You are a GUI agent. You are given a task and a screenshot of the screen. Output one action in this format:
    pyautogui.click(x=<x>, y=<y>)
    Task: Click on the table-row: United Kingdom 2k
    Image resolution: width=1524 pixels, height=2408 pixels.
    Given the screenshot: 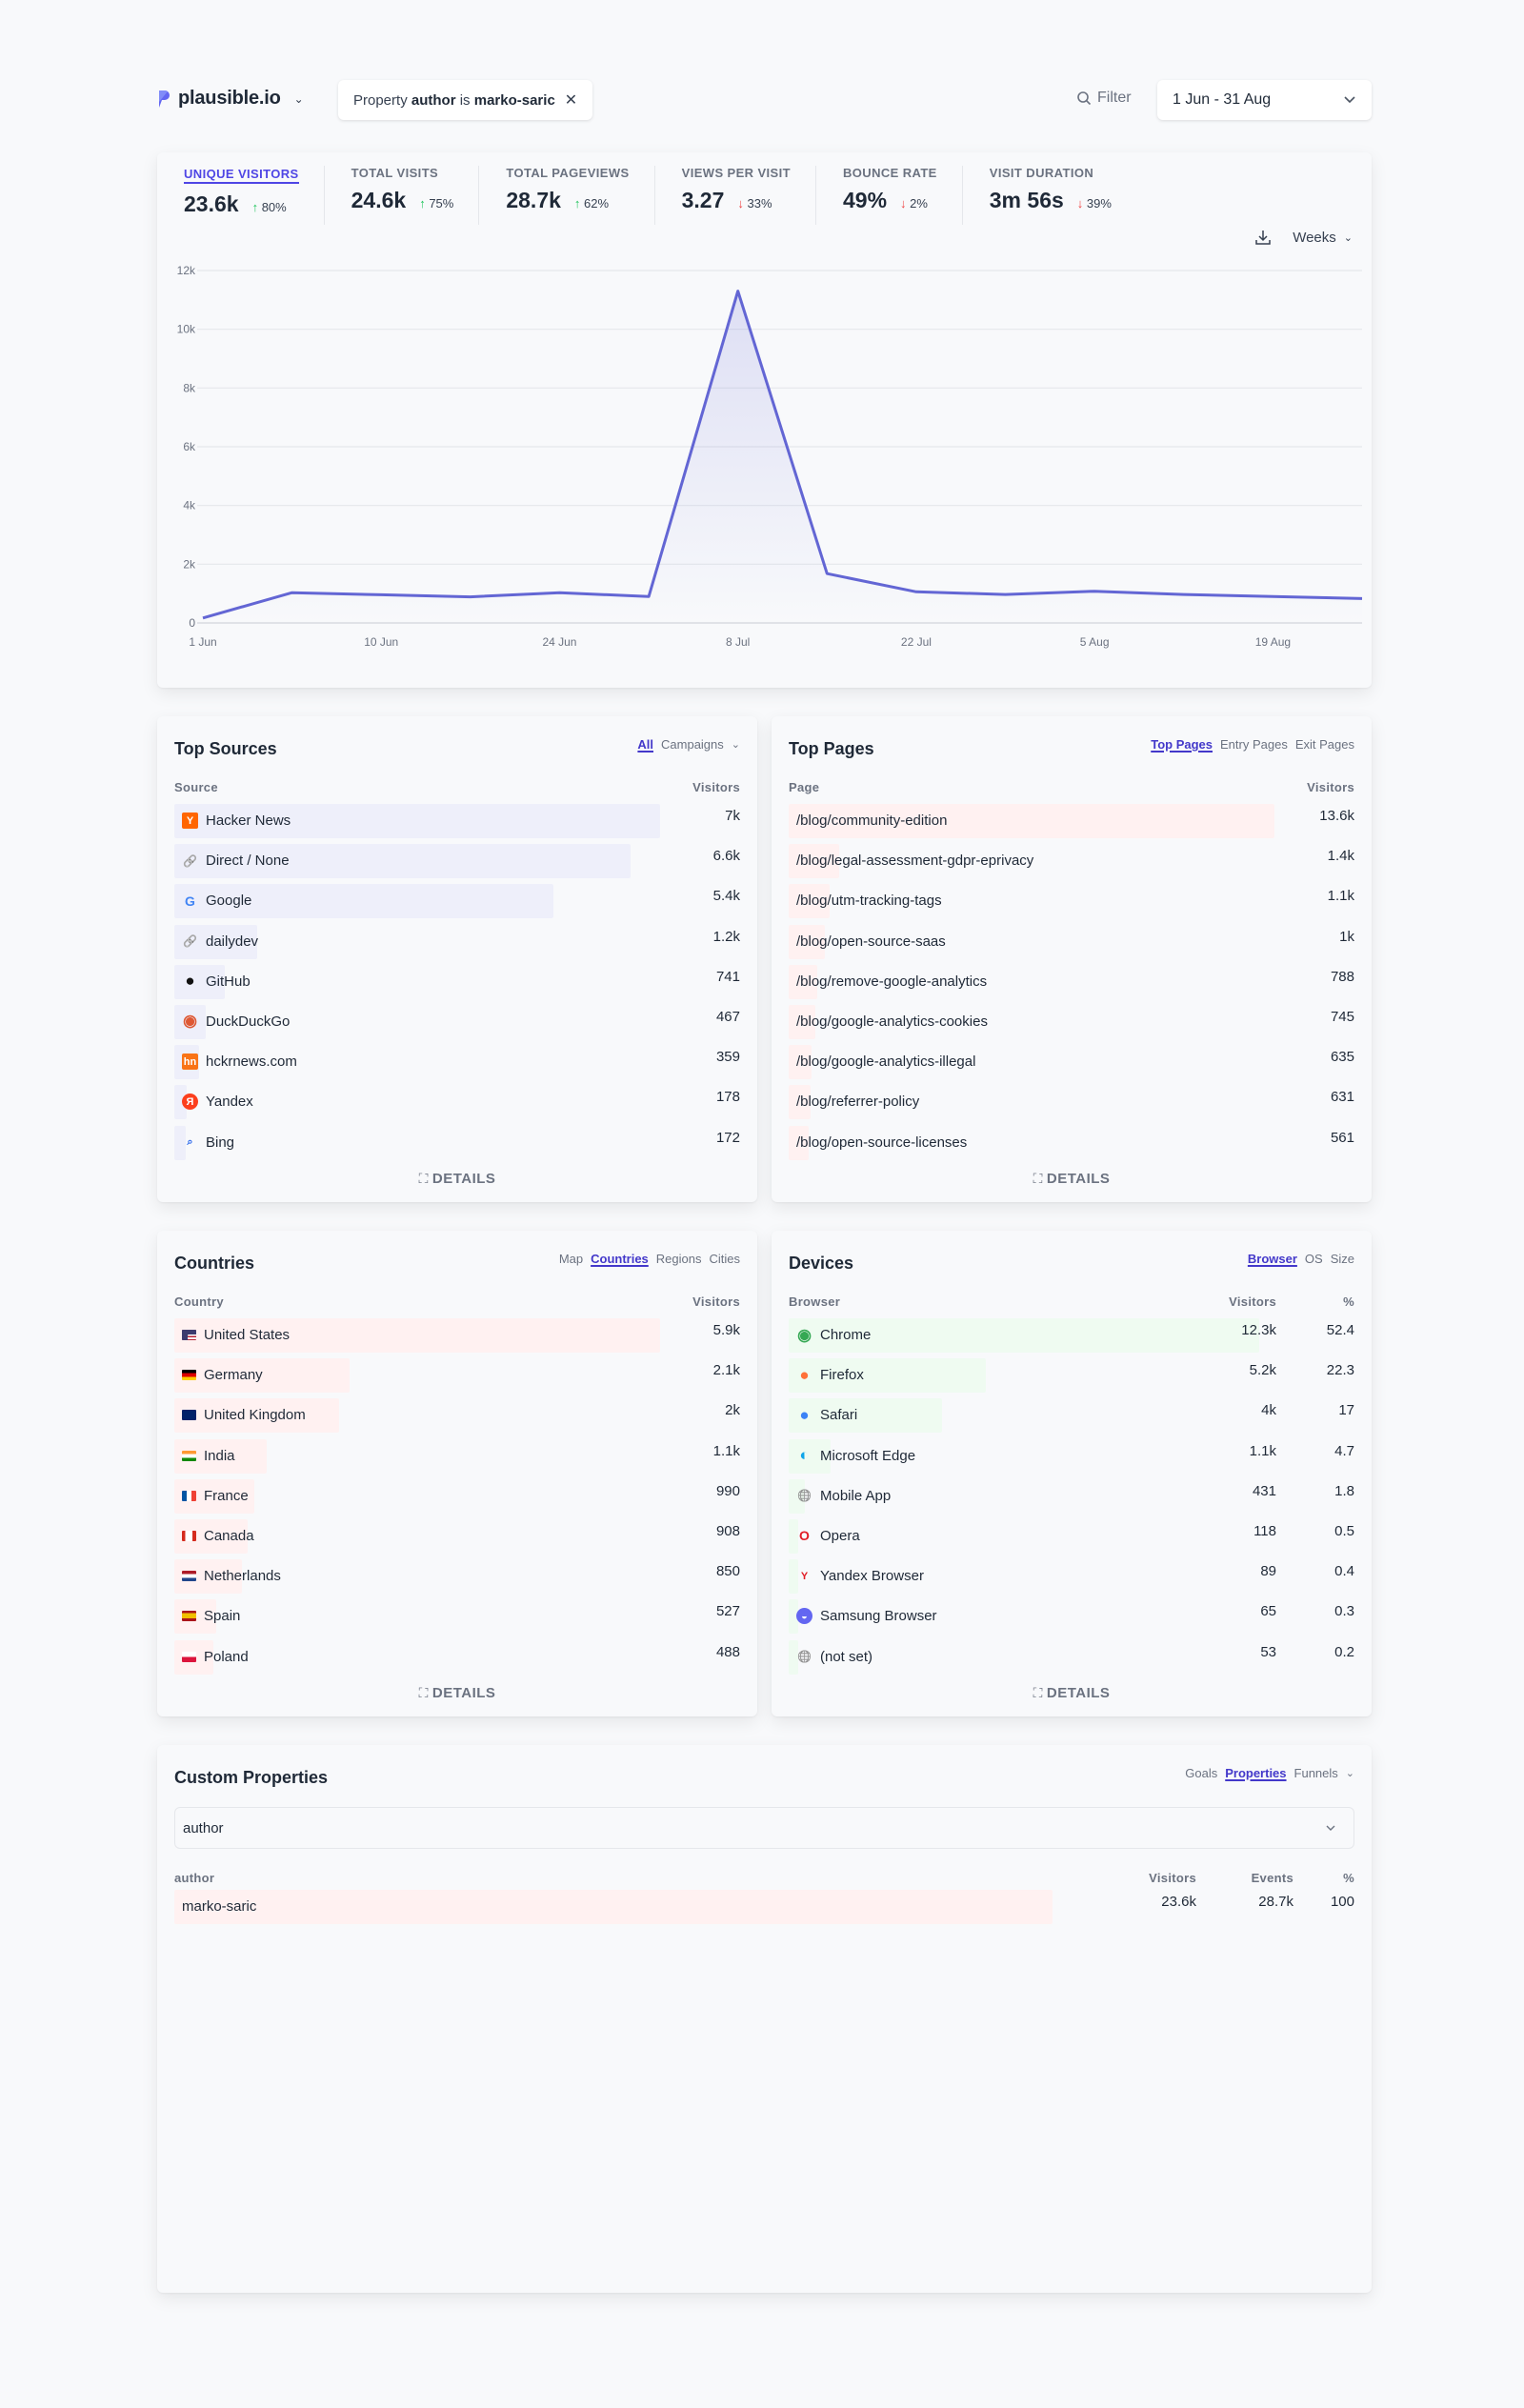 What is the action you would take?
    pyautogui.click(x=457, y=1416)
    